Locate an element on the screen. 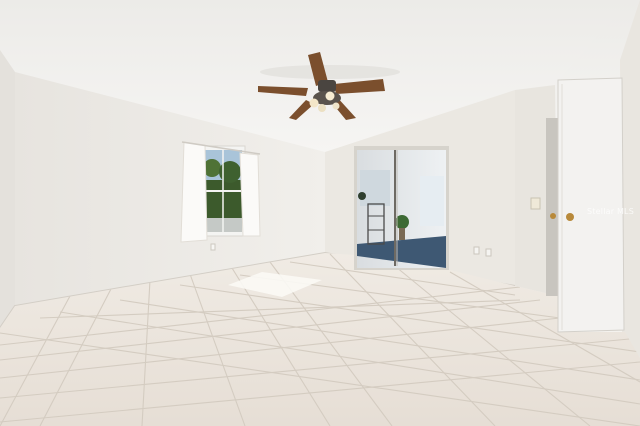  interior-door is located at coordinates (585, 205).